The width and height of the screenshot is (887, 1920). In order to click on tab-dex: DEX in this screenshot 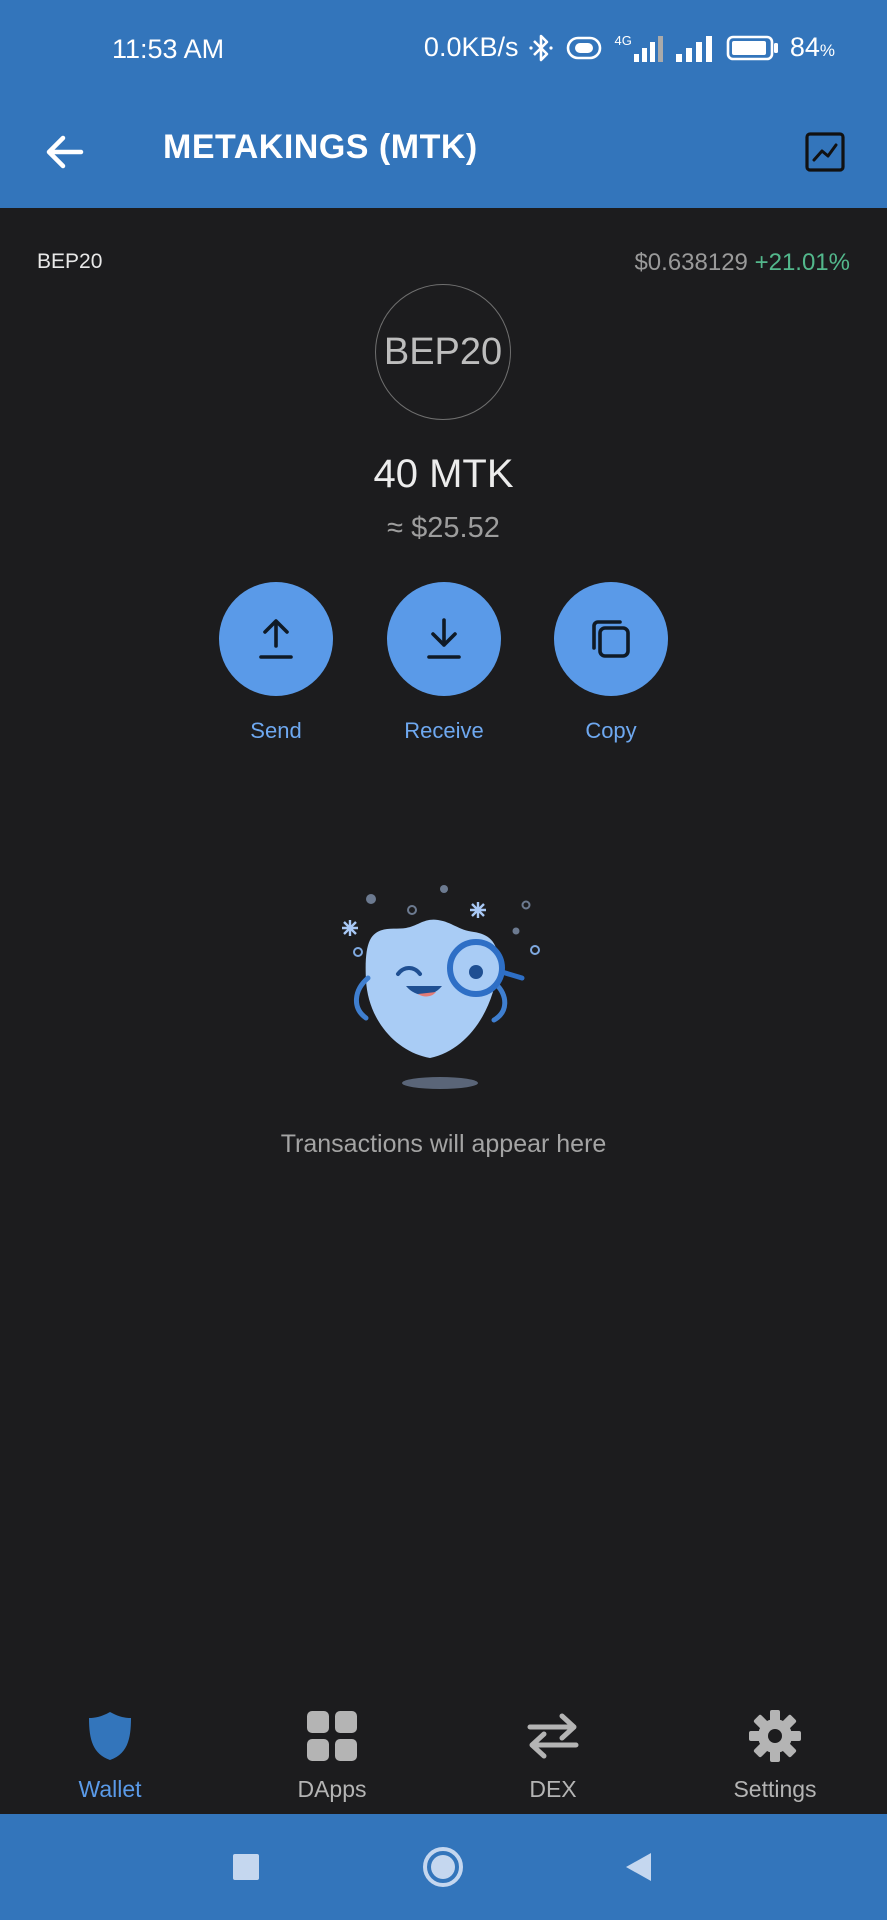, I will do `click(553, 1755)`.